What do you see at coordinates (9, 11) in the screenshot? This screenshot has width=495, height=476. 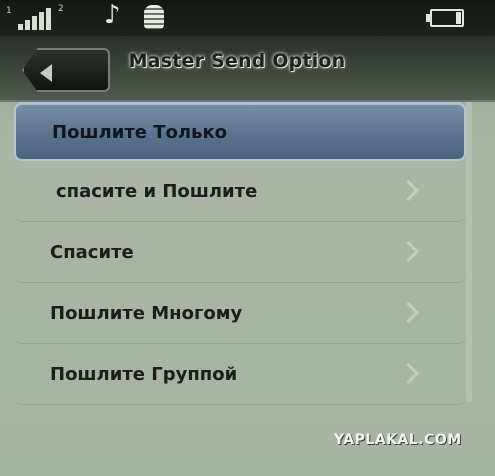 I see `signal-sim-number: 1` at bounding box center [9, 11].